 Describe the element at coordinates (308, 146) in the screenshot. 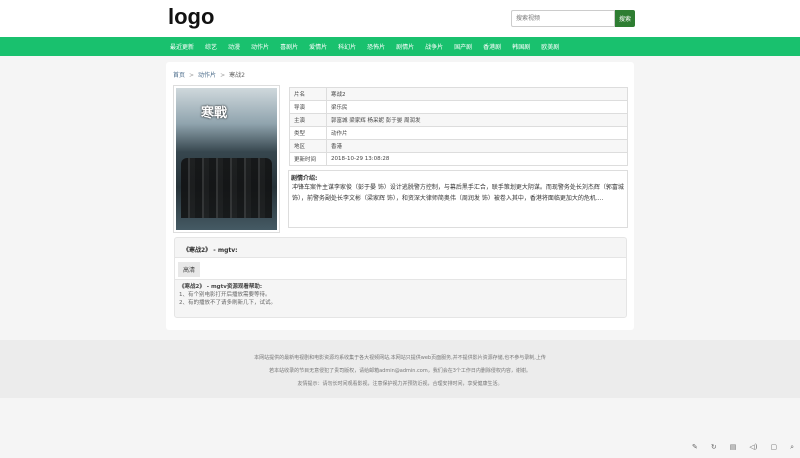

I see `info-key: 地区` at that location.